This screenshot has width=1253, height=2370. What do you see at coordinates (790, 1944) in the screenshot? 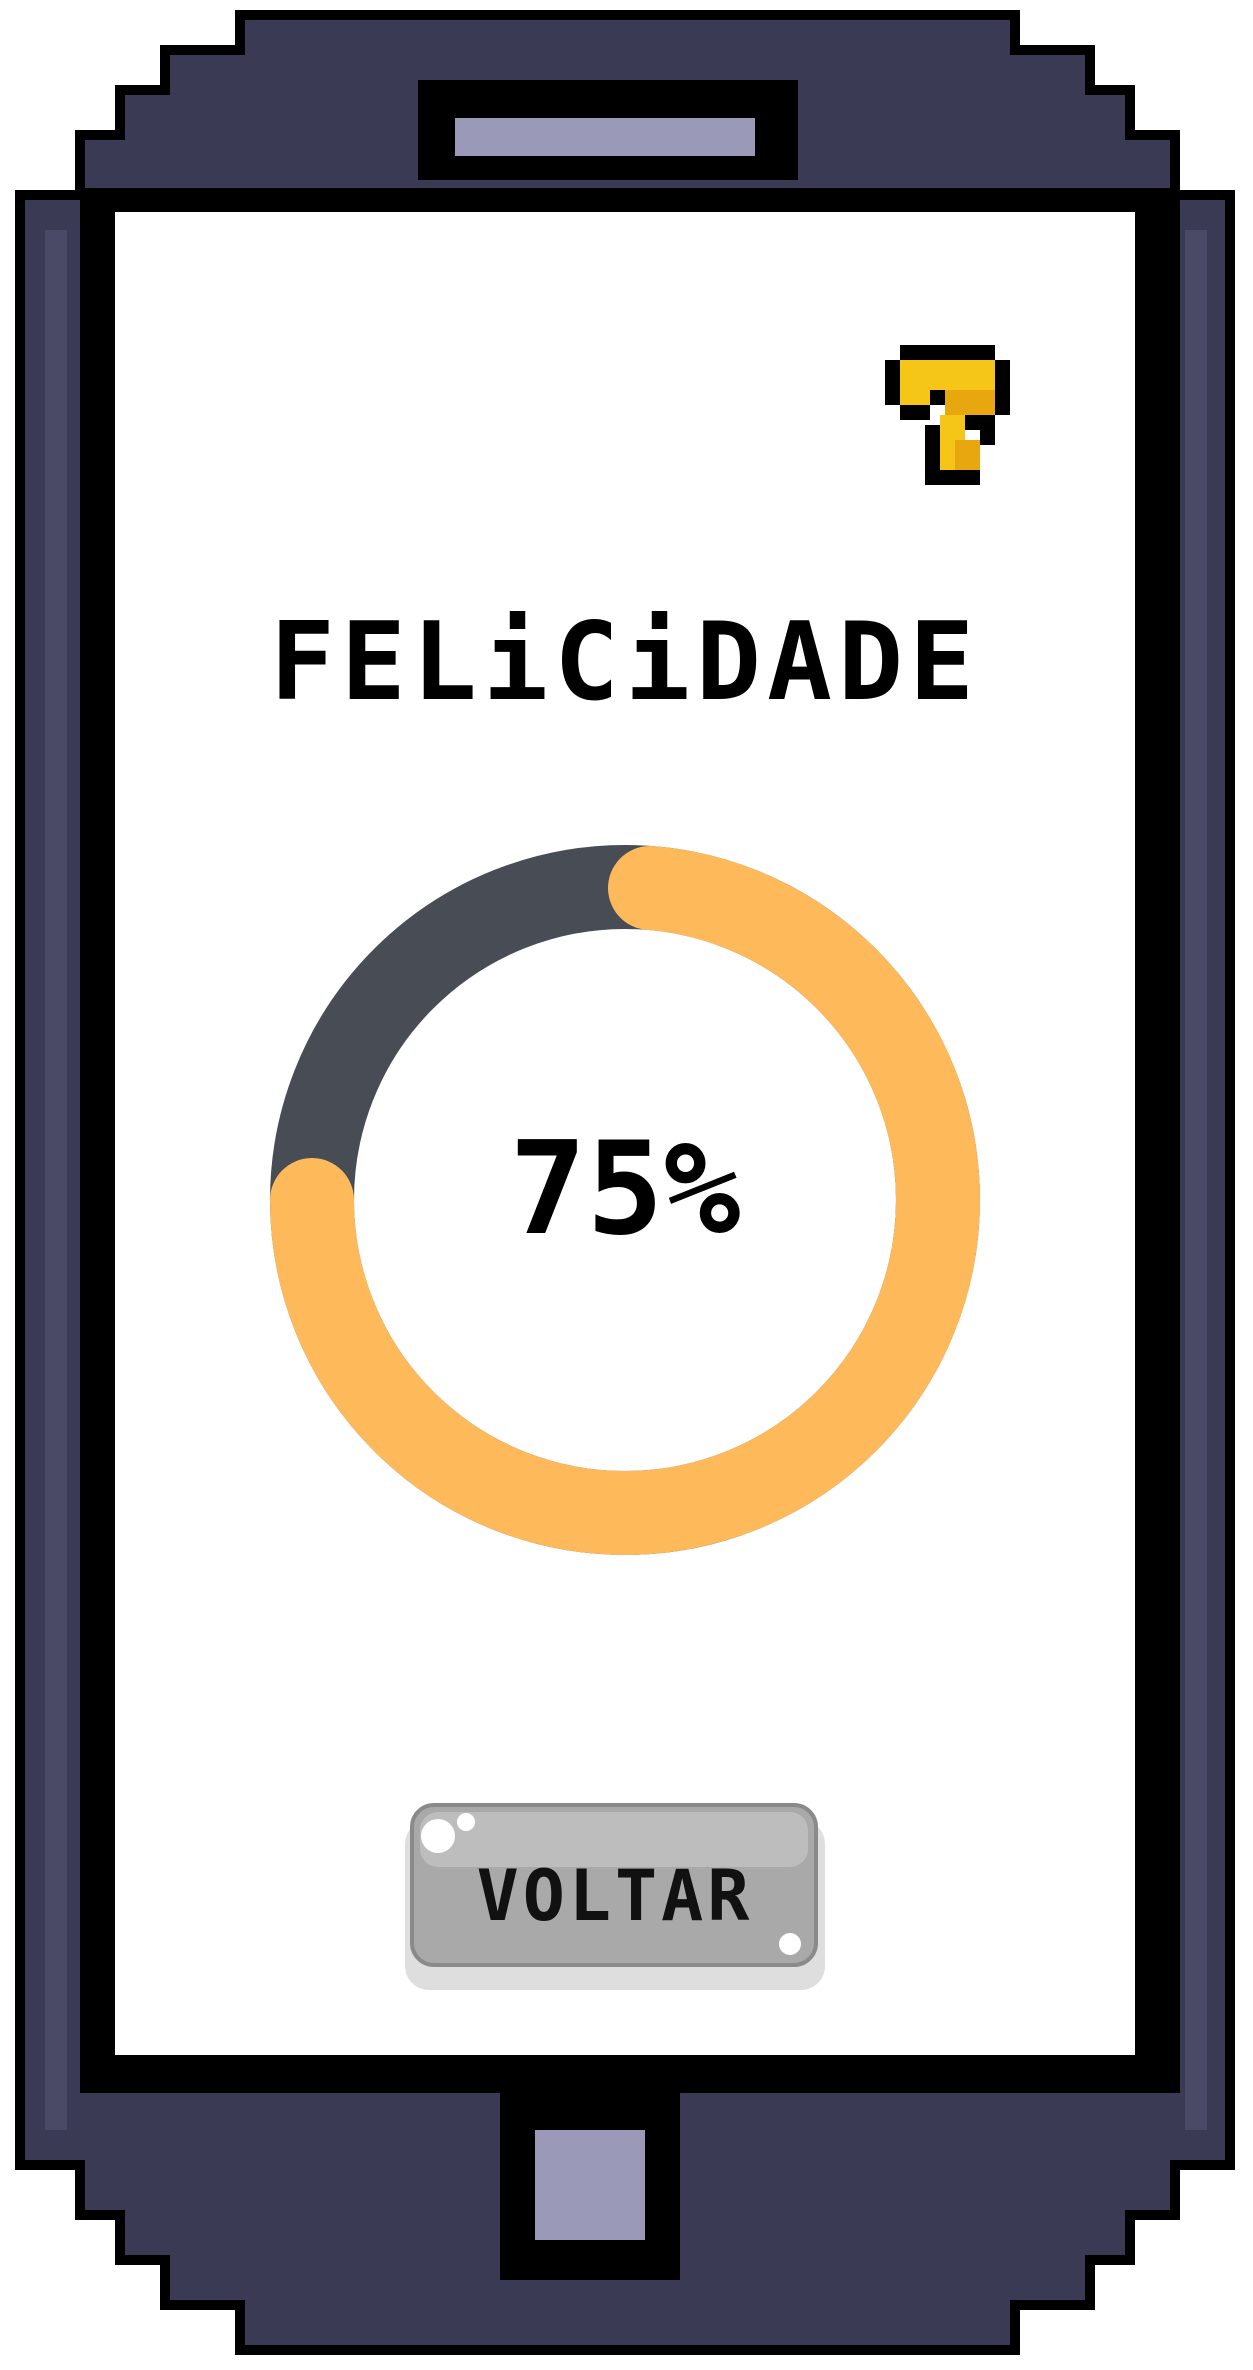
I see `back-button-glint-corner` at bounding box center [790, 1944].